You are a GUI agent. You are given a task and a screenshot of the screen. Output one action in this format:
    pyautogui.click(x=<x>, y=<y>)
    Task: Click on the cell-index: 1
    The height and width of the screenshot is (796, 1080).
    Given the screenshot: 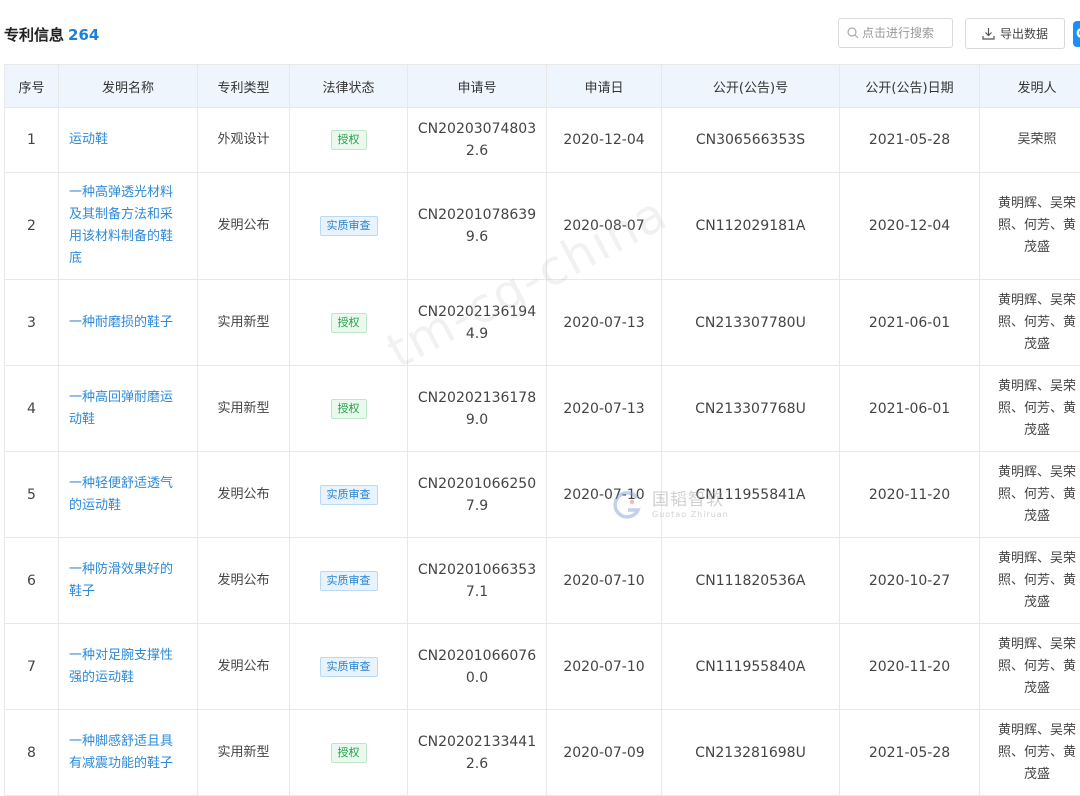 What is the action you would take?
    pyautogui.click(x=32, y=140)
    